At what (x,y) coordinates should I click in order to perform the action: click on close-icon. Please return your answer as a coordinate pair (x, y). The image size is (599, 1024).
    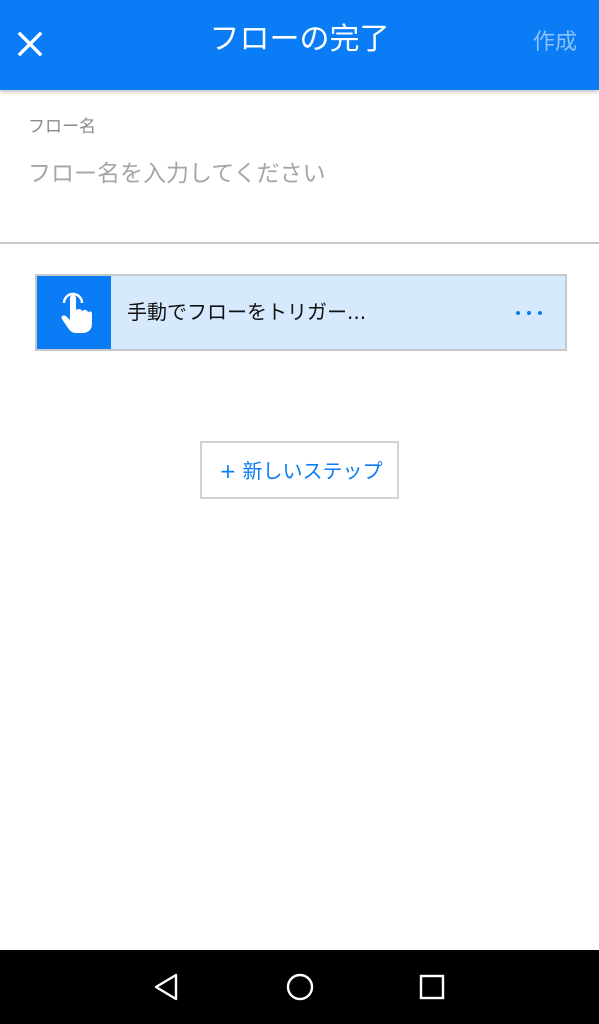
    Looking at the image, I should click on (30, 44).